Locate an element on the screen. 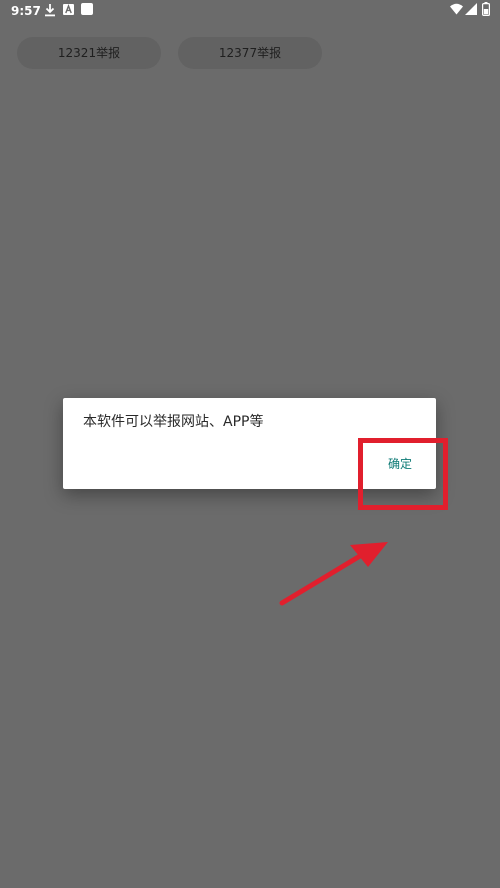 Image resolution: width=500 pixels, height=888 pixels. wifi-icon is located at coordinates (456, 9).